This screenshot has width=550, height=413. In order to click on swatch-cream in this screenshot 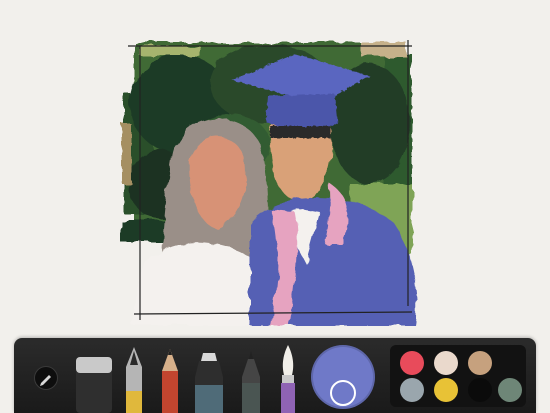, I will do `click(446, 363)`.